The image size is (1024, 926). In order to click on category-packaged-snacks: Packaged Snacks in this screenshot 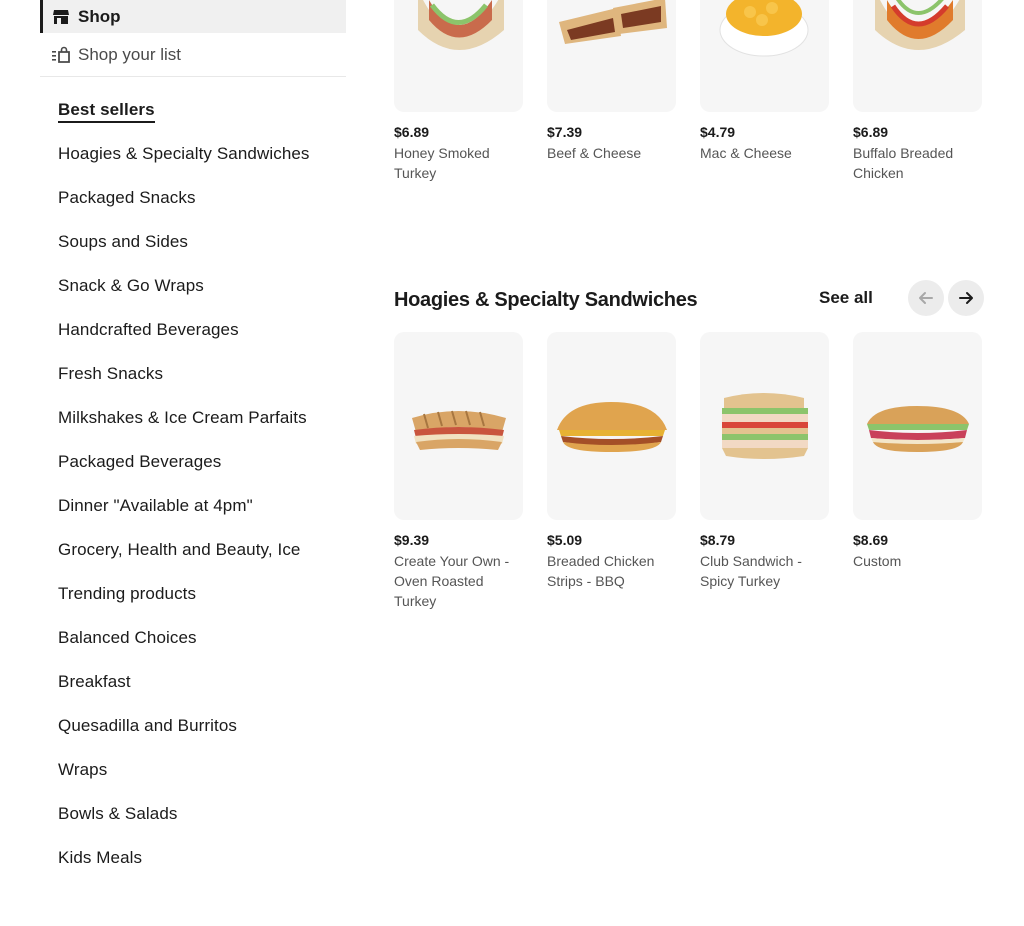, I will do `click(202, 209)`.